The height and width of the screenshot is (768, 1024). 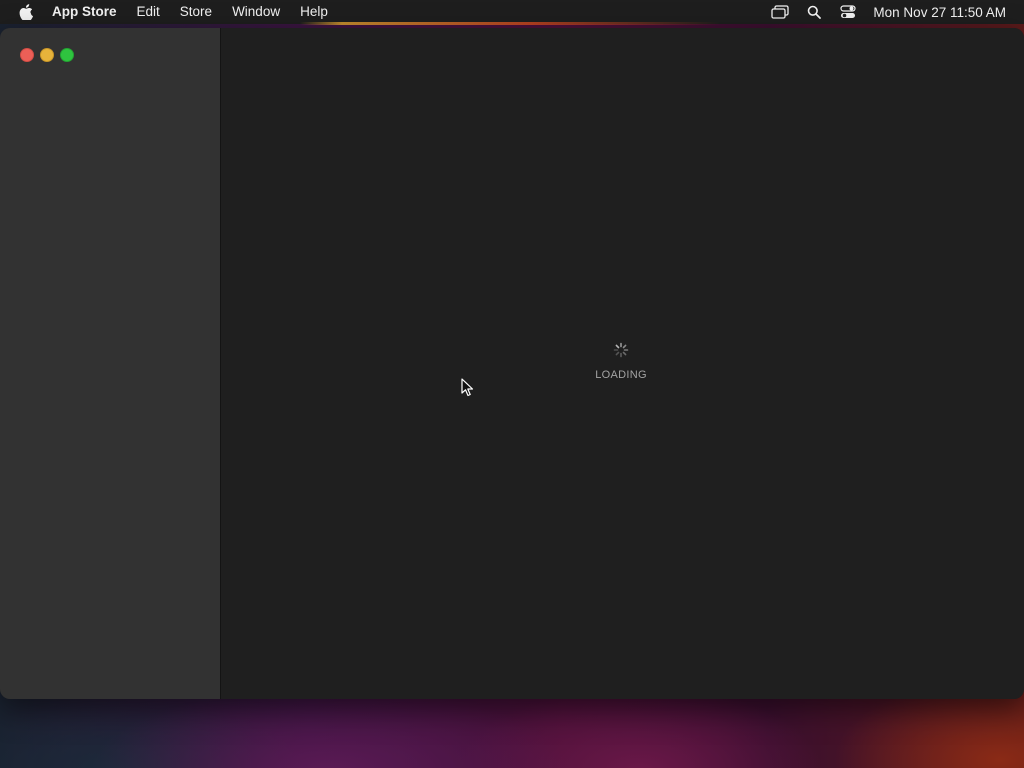 I want to click on status-area: Mon Nov 27 11:50 AM, so click(x=893, y=12).